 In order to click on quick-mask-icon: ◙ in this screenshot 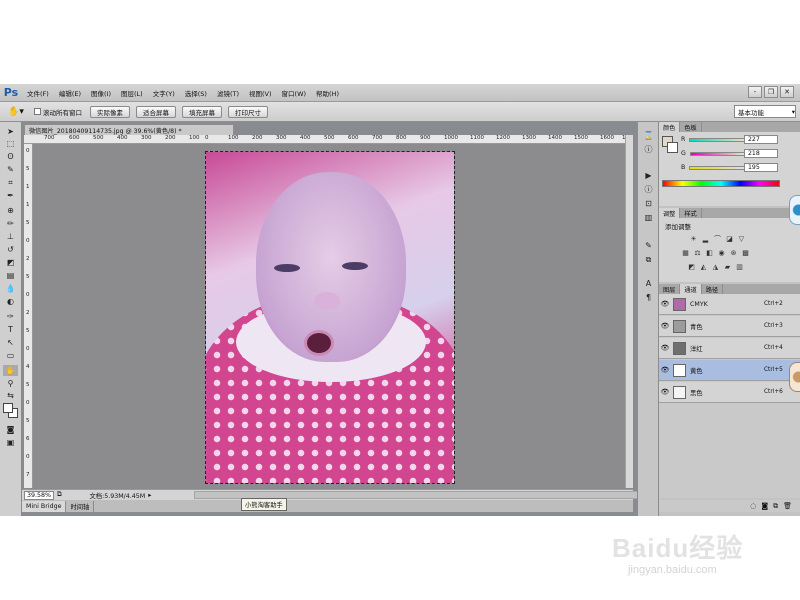, I will do `click(10, 429)`.